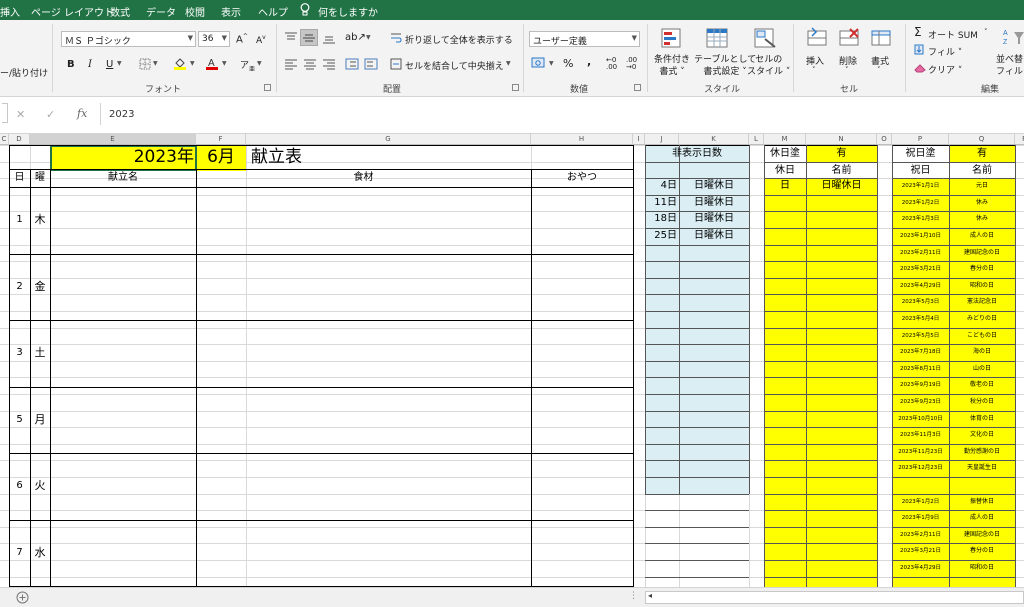 This screenshot has height=607, width=1024. What do you see at coordinates (508, 63) in the screenshot?
I see `merge-dropdown-icon: ▼` at bounding box center [508, 63].